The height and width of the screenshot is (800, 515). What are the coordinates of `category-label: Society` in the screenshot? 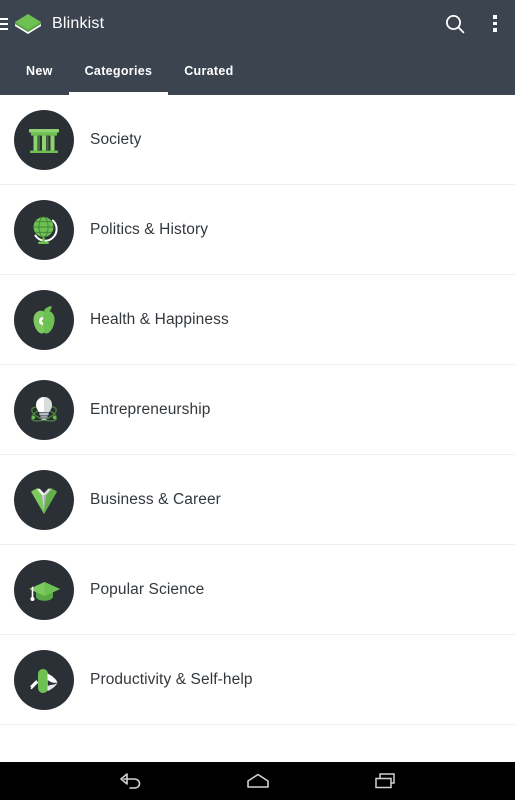 It's located at (116, 139).